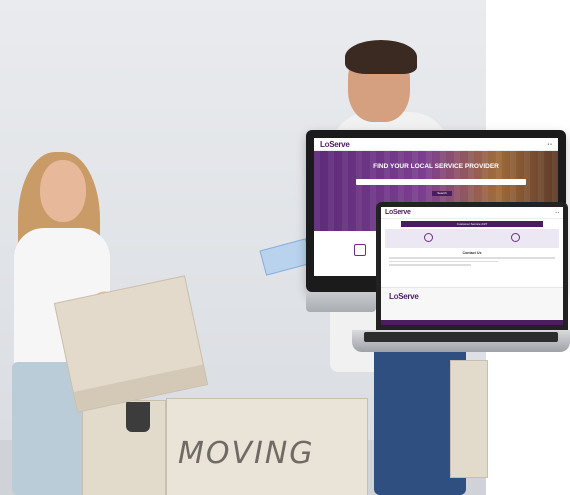 The width and height of the screenshot is (570, 495). I want to click on monitor-site-nav: ● ●, so click(549, 144).